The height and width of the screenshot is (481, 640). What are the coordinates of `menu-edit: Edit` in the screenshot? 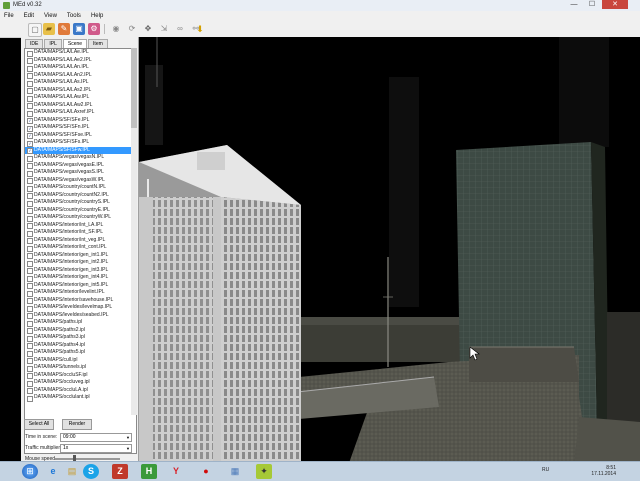 It's located at (29, 16).